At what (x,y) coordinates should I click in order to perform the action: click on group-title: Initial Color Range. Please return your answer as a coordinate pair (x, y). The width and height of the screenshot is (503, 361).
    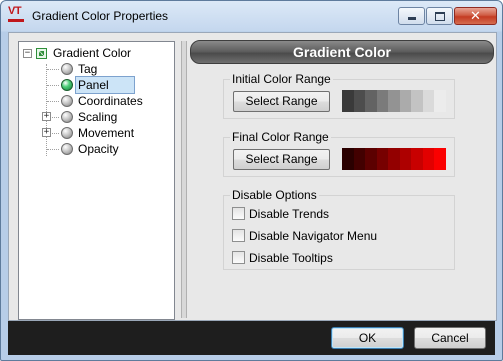
    Looking at the image, I should click on (281, 79).